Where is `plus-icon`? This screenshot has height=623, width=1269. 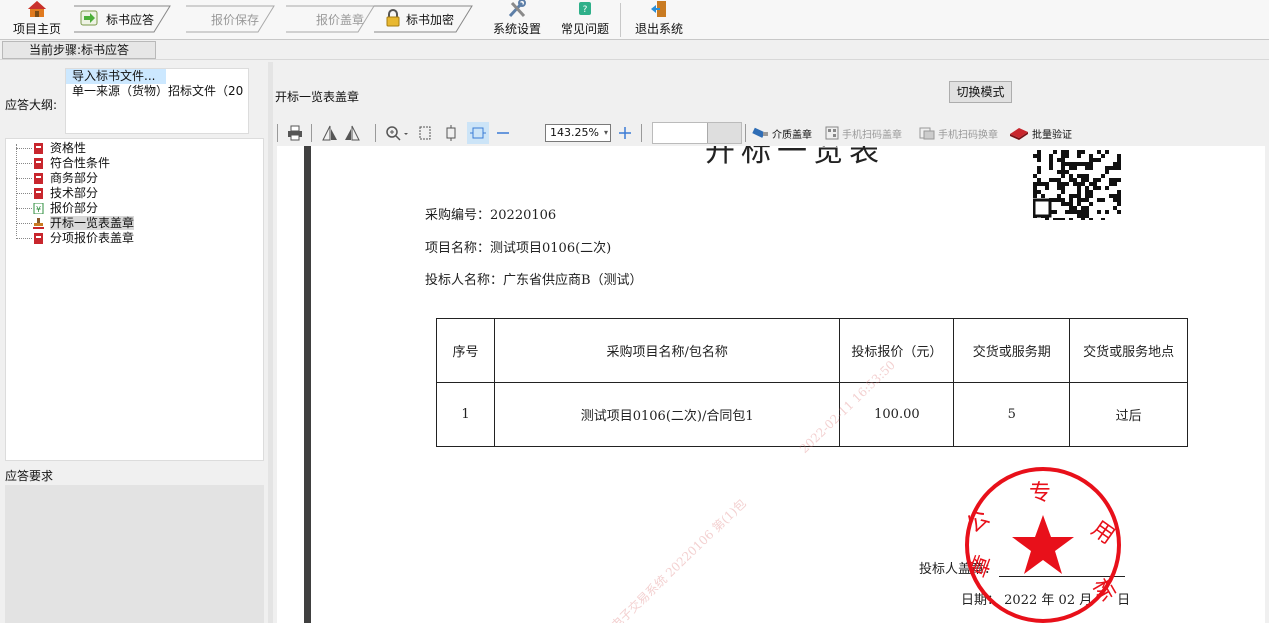
plus-icon is located at coordinates (625, 133).